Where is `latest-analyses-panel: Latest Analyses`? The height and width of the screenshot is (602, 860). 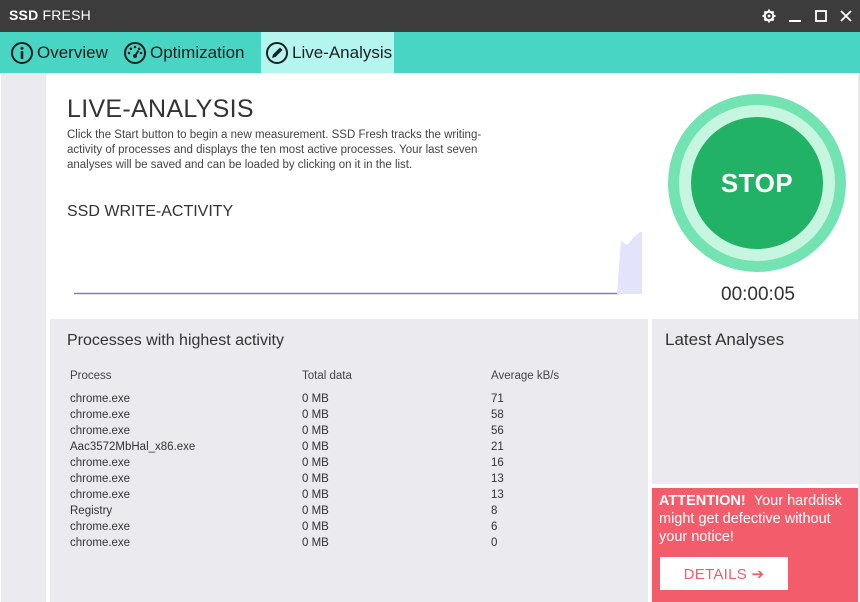 latest-analyses-panel: Latest Analyses is located at coordinates (755, 401).